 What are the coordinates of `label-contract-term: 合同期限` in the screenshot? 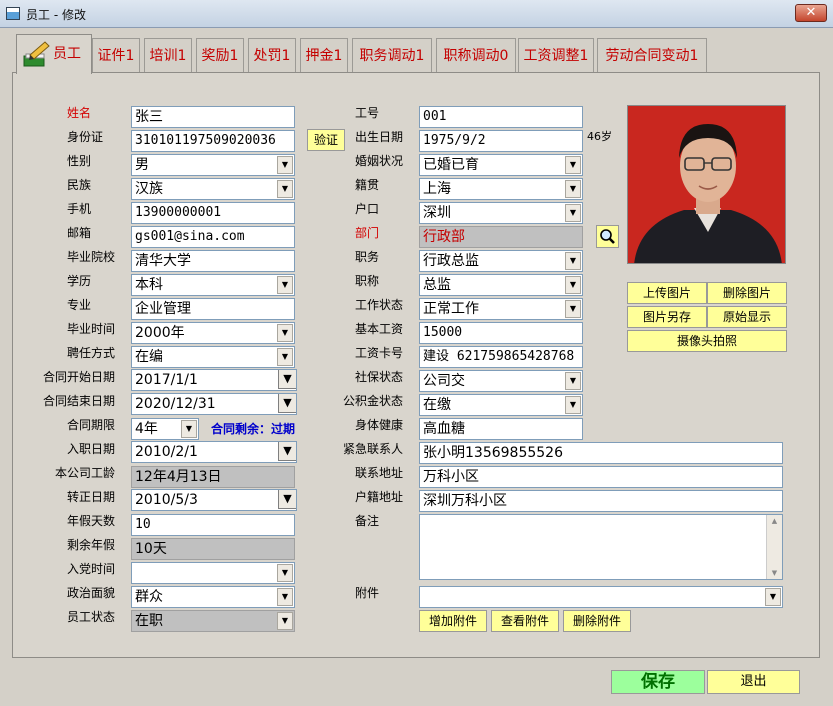 It's located at (91, 425).